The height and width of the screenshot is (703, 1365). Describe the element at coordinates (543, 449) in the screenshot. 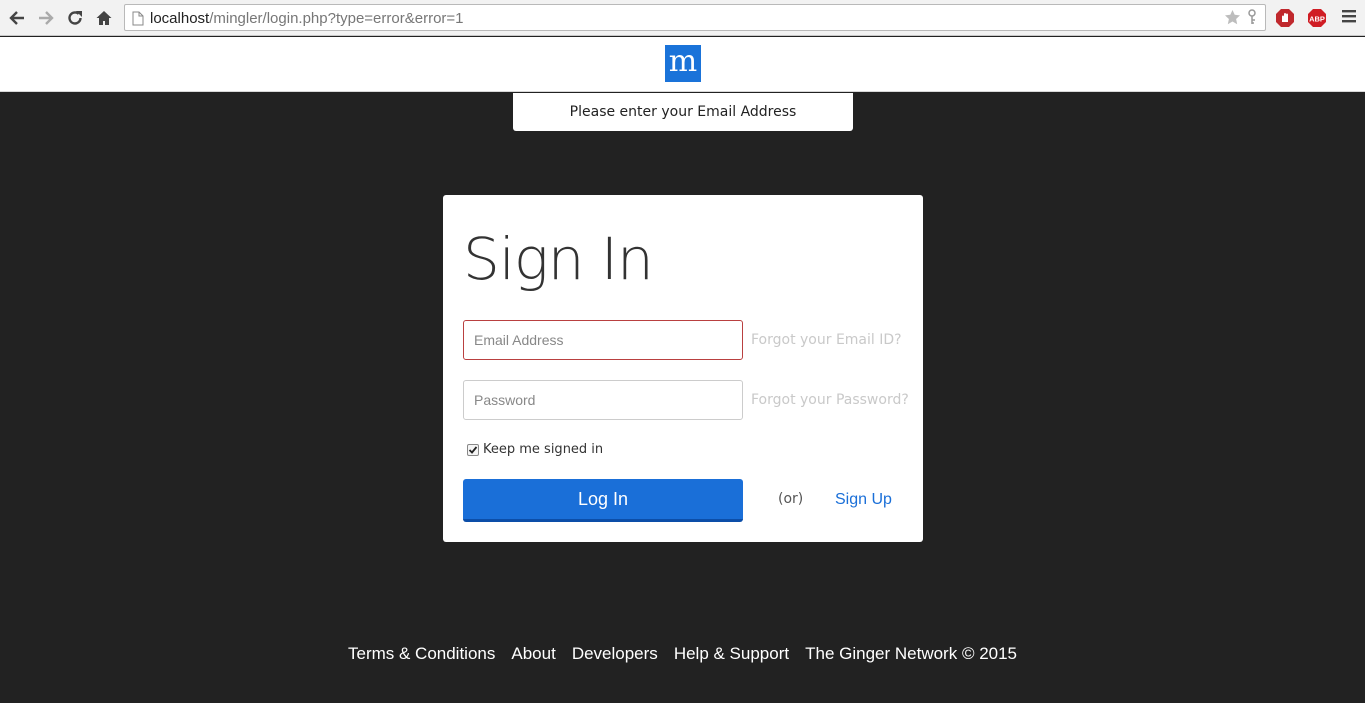

I see `keep-signed-in-label: Keep me signed in` at that location.